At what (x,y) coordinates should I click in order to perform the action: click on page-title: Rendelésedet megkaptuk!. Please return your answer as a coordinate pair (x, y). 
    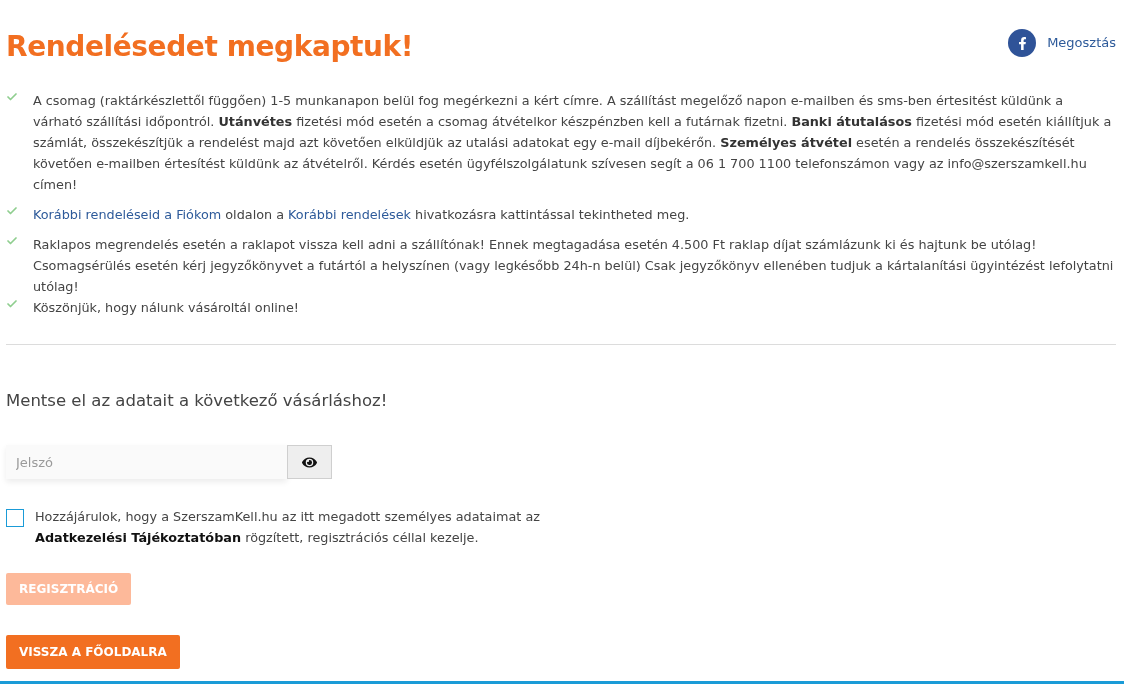
    Looking at the image, I should click on (210, 47).